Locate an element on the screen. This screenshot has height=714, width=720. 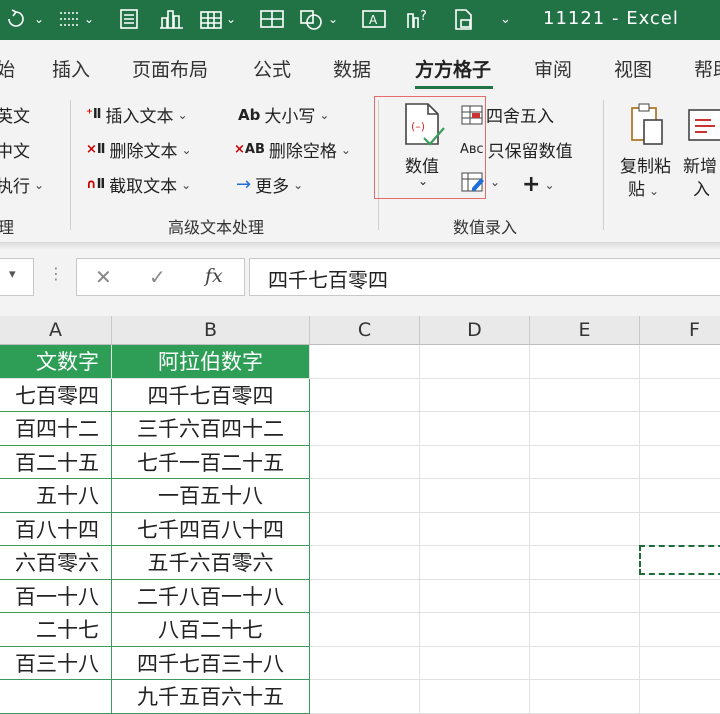
extract-text-button: ∩Ⅱ 截取文本 ⌄ is located at coordinates (138, 184).